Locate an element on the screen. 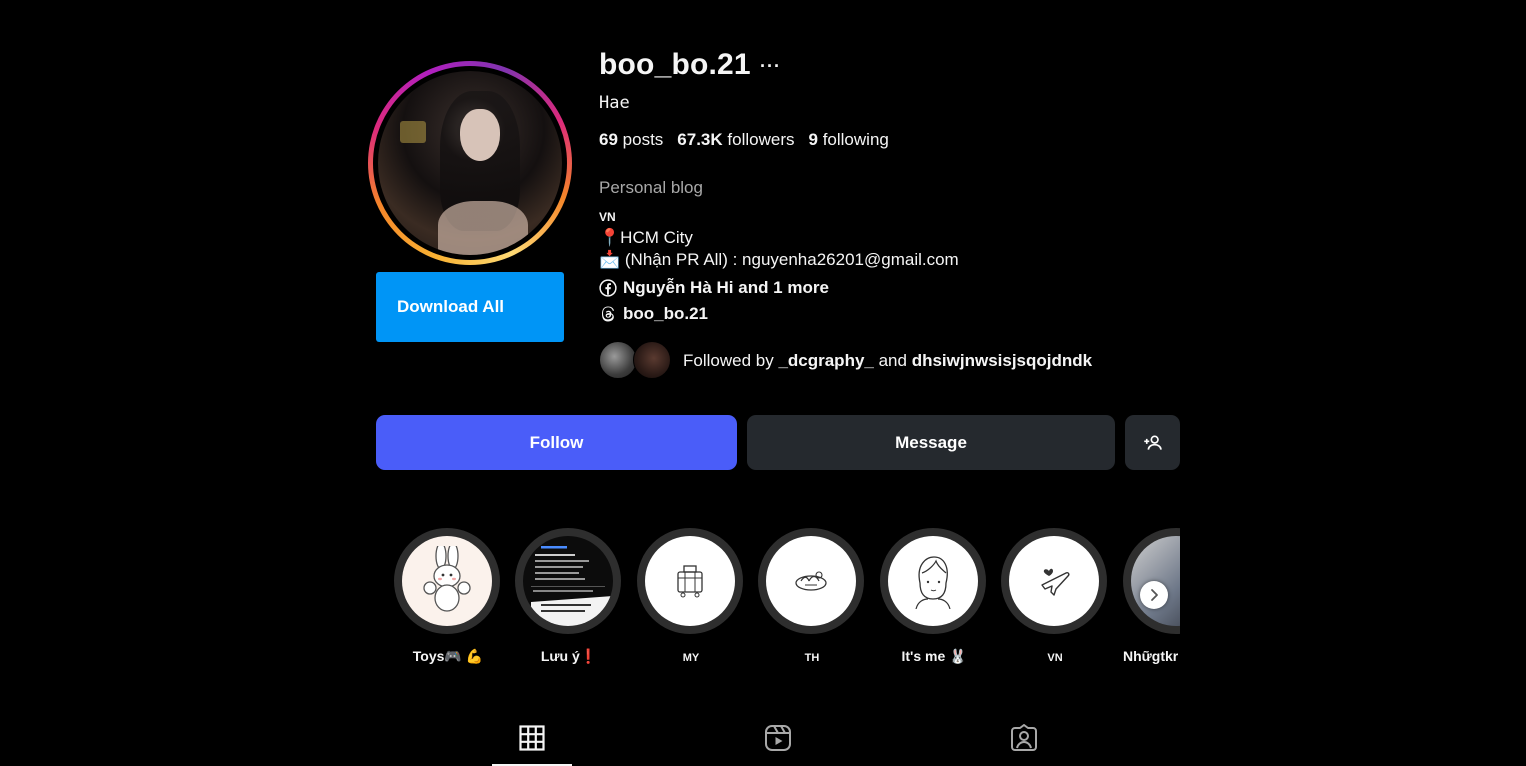 The width and height of the screenshot is (1526, 766). mutual-followers-avatars is located at coordinates (636, 360).